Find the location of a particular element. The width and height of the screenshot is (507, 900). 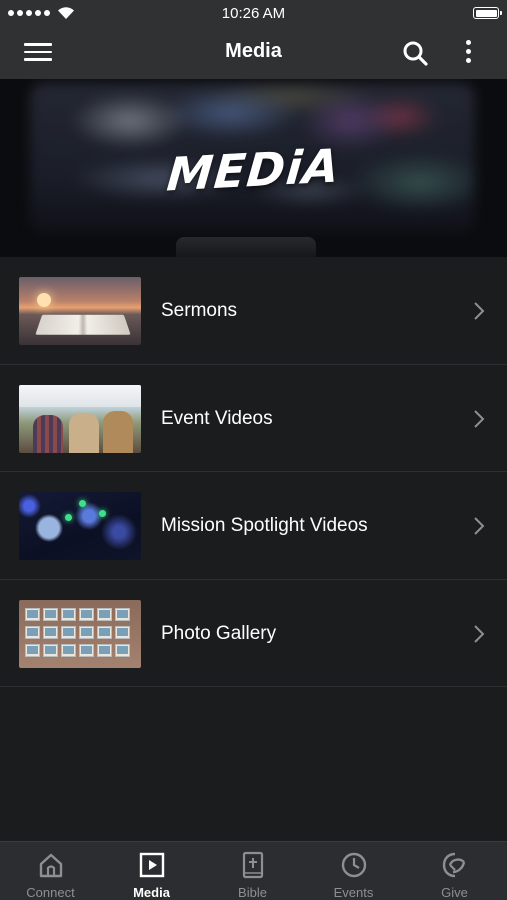

tab-give: Give is located at coordinates (454, 871).